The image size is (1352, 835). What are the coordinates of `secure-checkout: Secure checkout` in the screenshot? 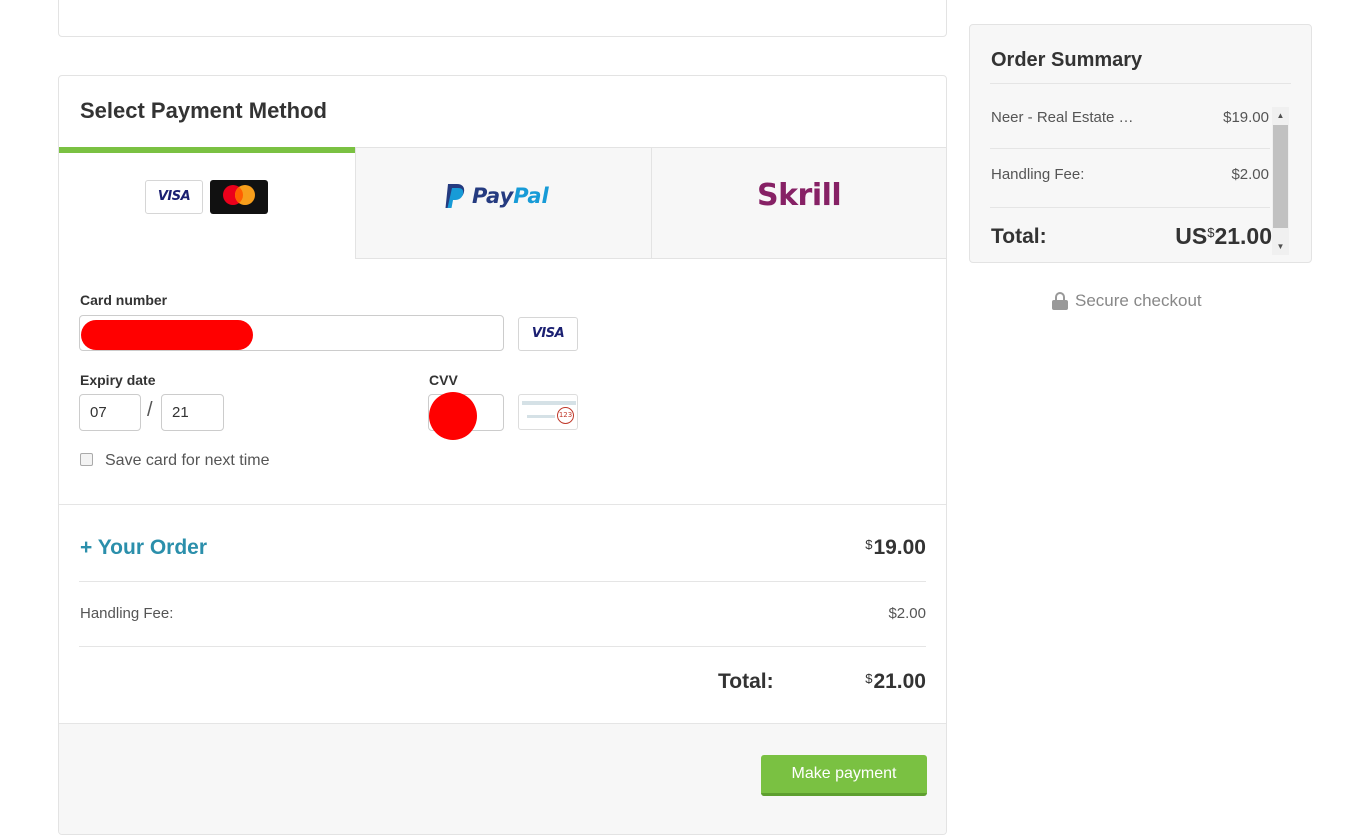 It's located at (1127, 301).